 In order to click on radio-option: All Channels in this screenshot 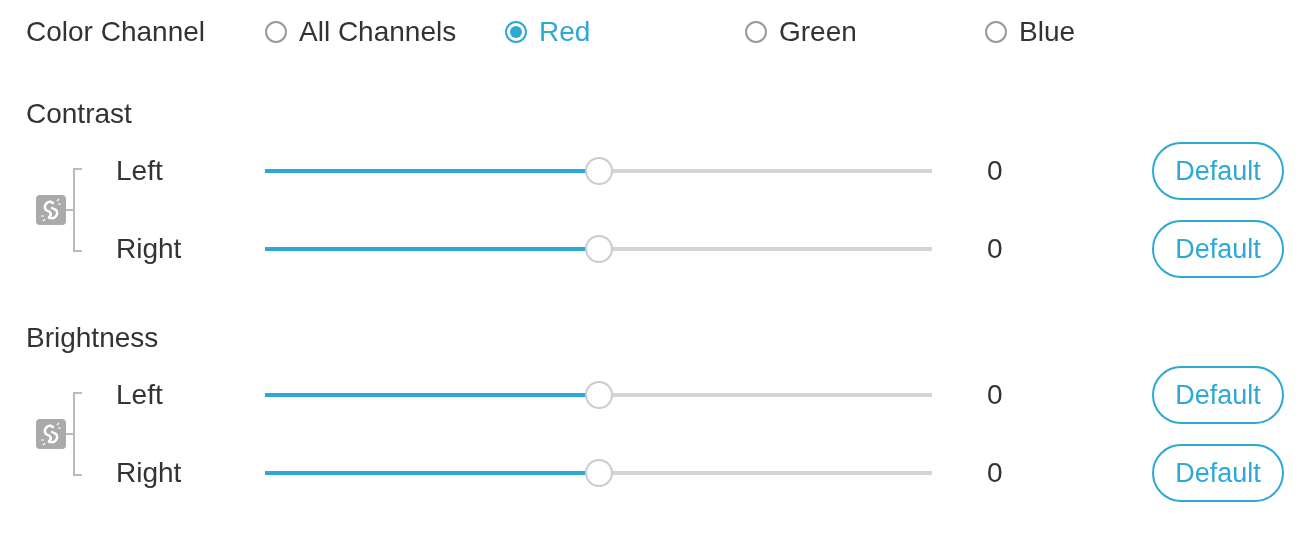, I will do `click(385, 32)`.